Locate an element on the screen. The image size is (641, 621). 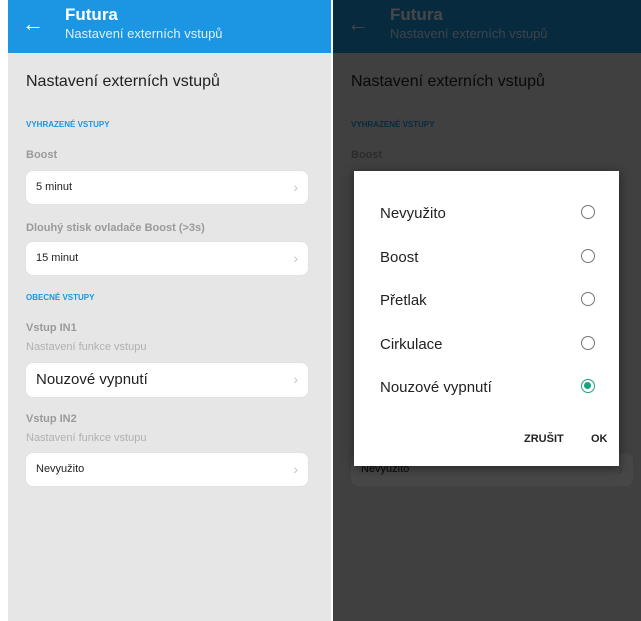
option-nouzove-vypnuti: Nouzové vypnutí is located at coordinates (486, 387).